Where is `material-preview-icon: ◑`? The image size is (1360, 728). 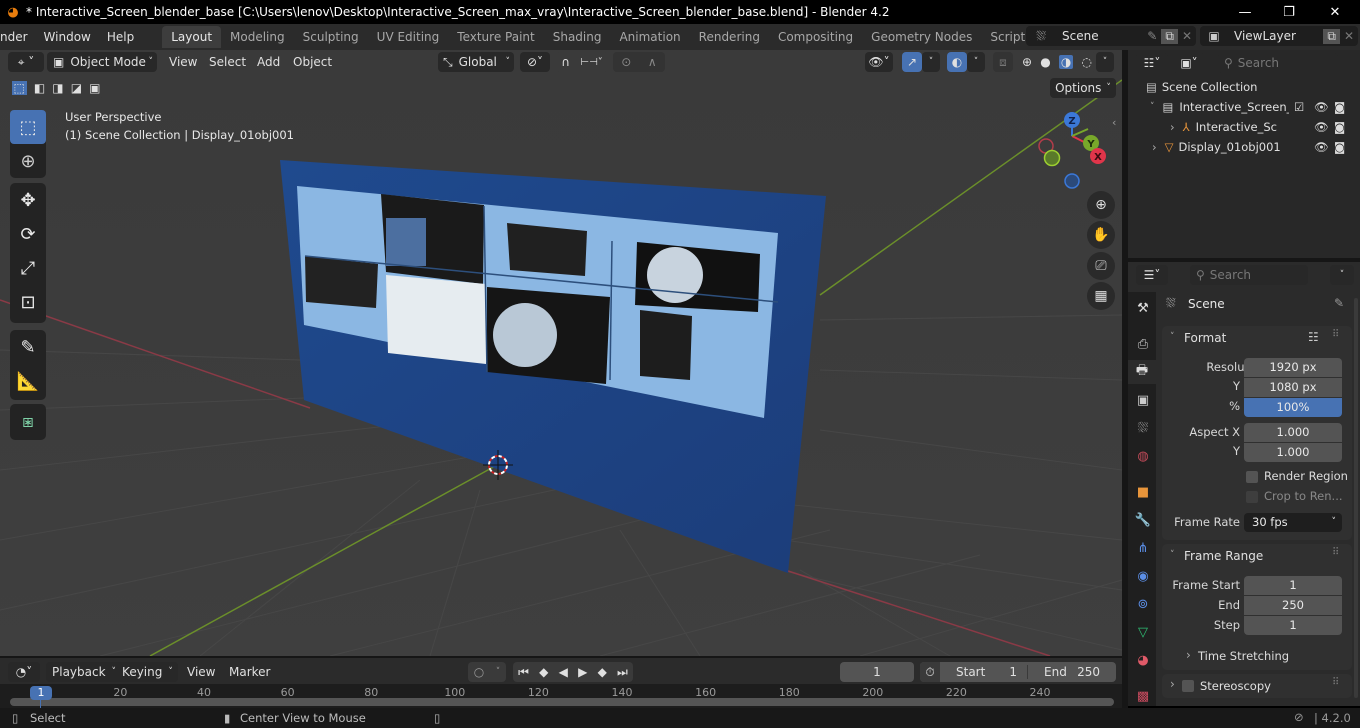
material-preview-icon: ◑ is located at coordinates (1066, 62).